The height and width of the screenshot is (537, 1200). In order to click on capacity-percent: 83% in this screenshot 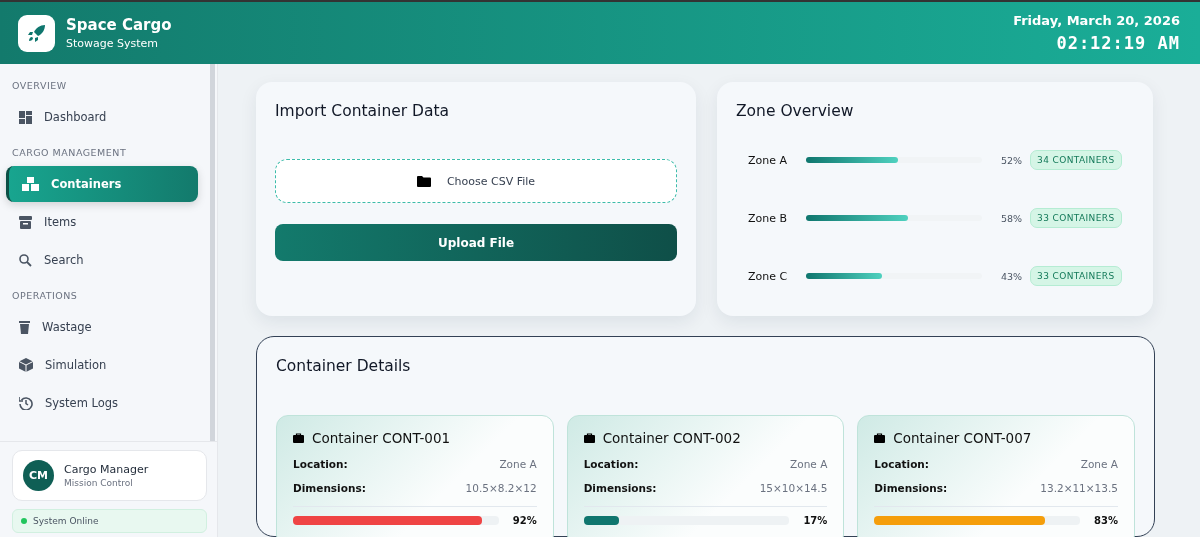, I will do `click(1106, 520)`.